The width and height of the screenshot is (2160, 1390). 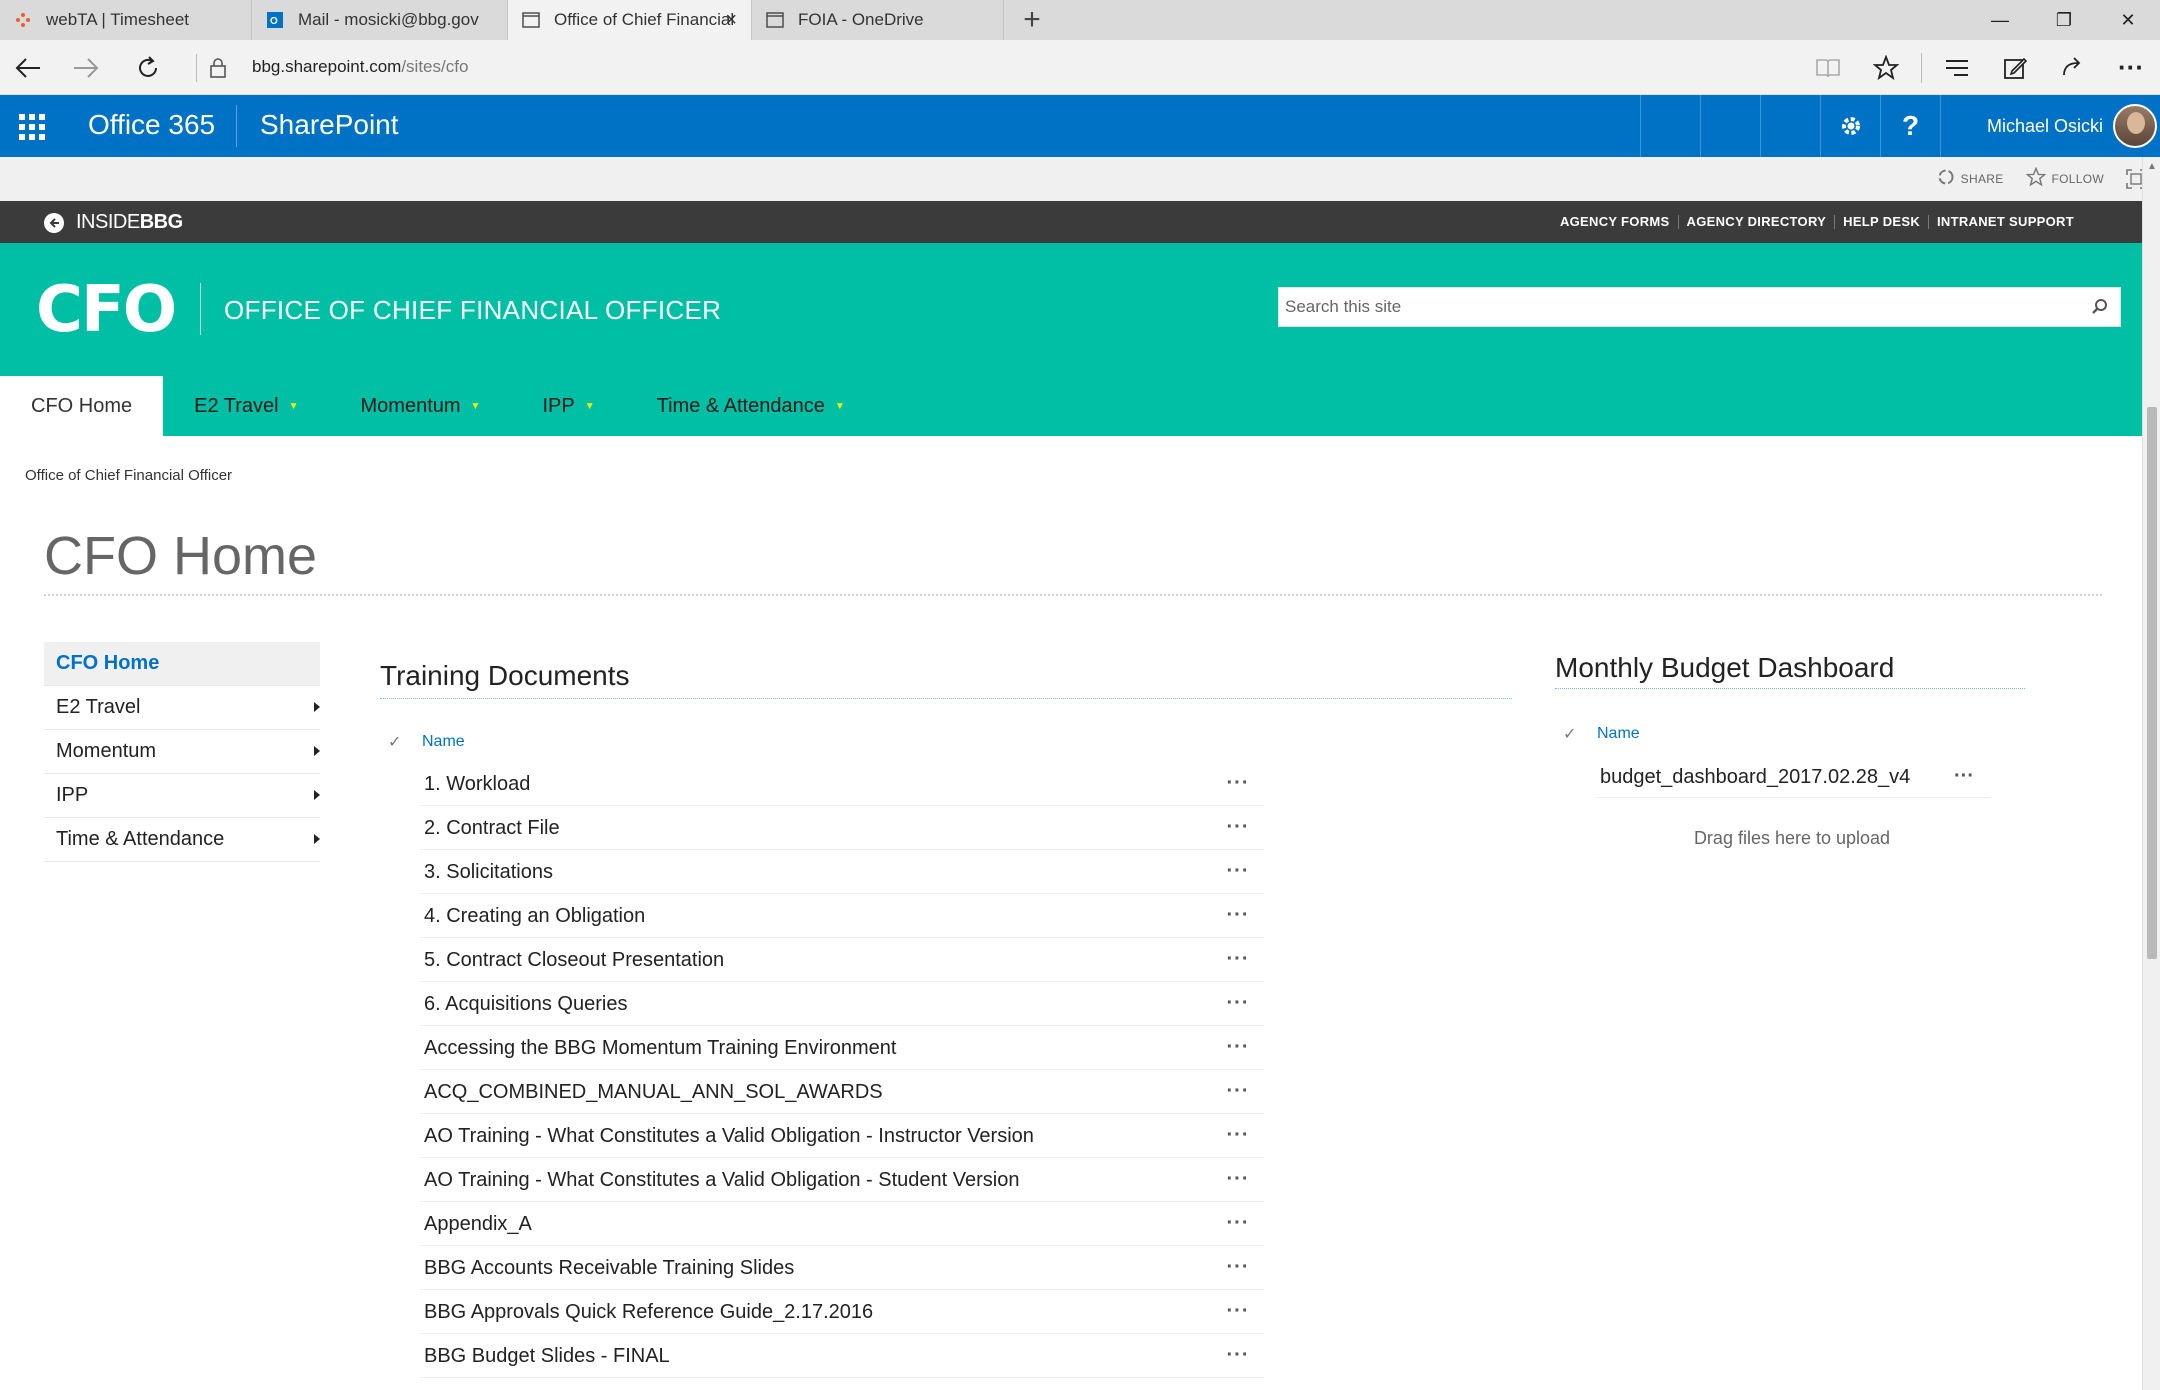 What do you see at coordinates (236, 405) in the screenshot?
I see `topnav-label: E2 Travel` at bounding box center [236, 405].